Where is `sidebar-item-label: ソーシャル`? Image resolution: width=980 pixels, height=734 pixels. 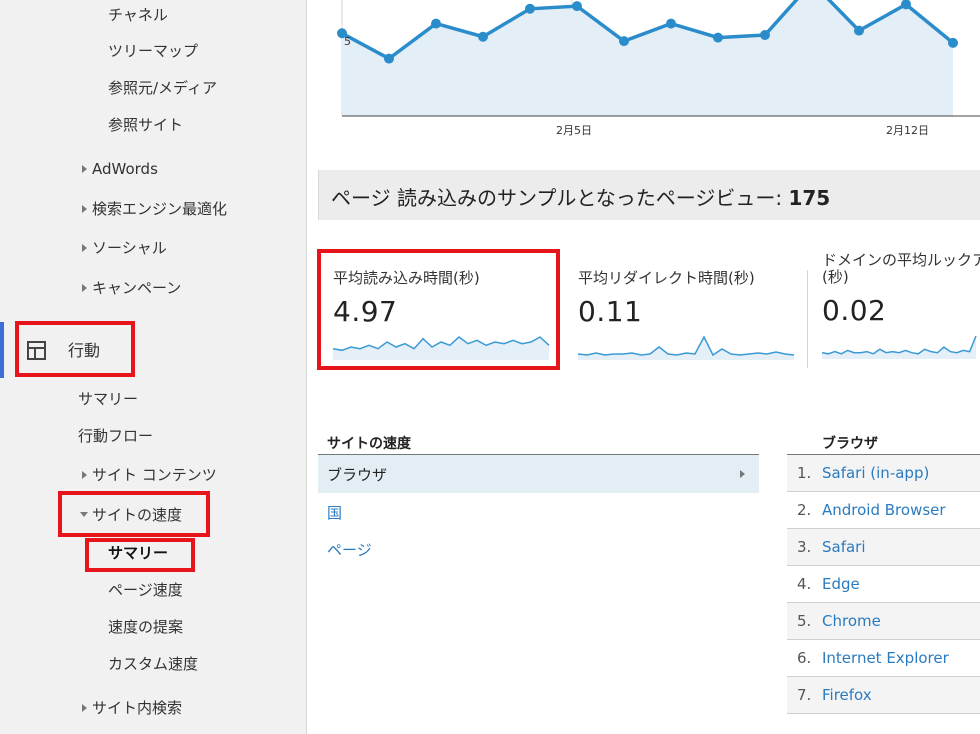 sidebar-item-label: ソーシャル is located at coordinates (129, 248).